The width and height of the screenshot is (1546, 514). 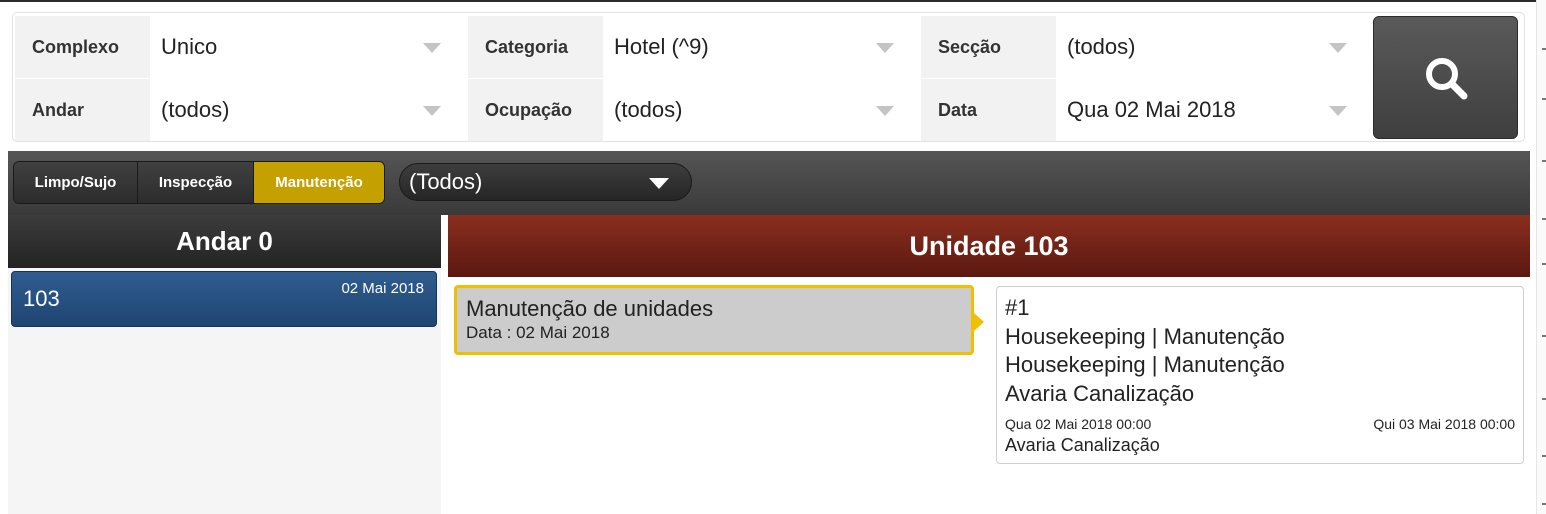 What do you see at coordinates (1100, 393) in the screenshot?
I see `detail-line-3: Avaria Canalização` at bounding box center [1100, 393].